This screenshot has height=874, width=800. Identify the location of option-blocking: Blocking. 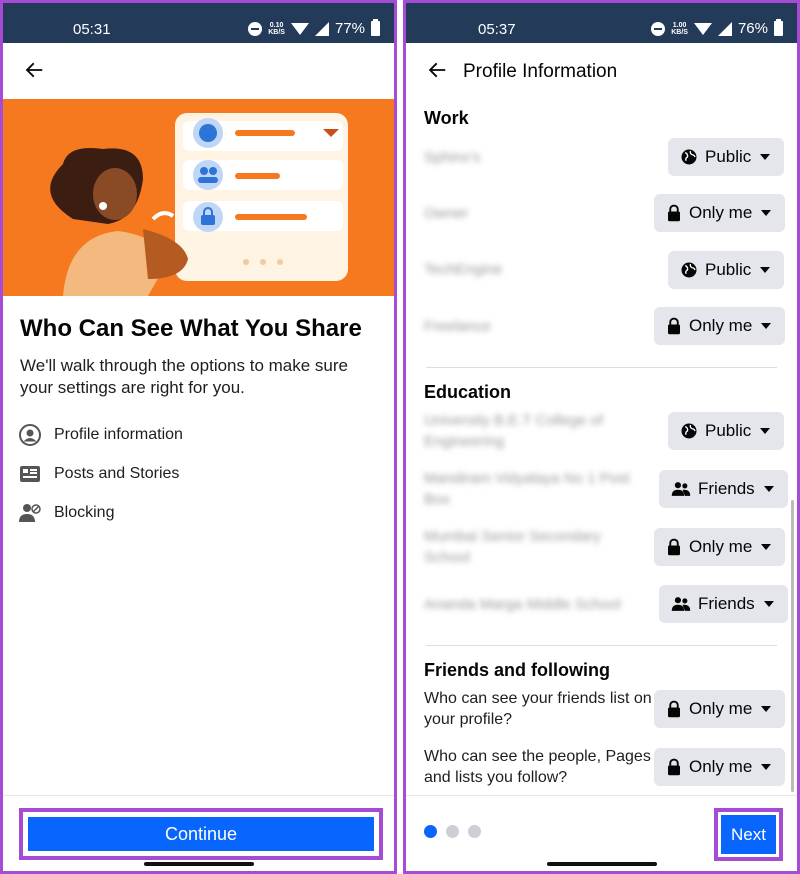
(66, 513).